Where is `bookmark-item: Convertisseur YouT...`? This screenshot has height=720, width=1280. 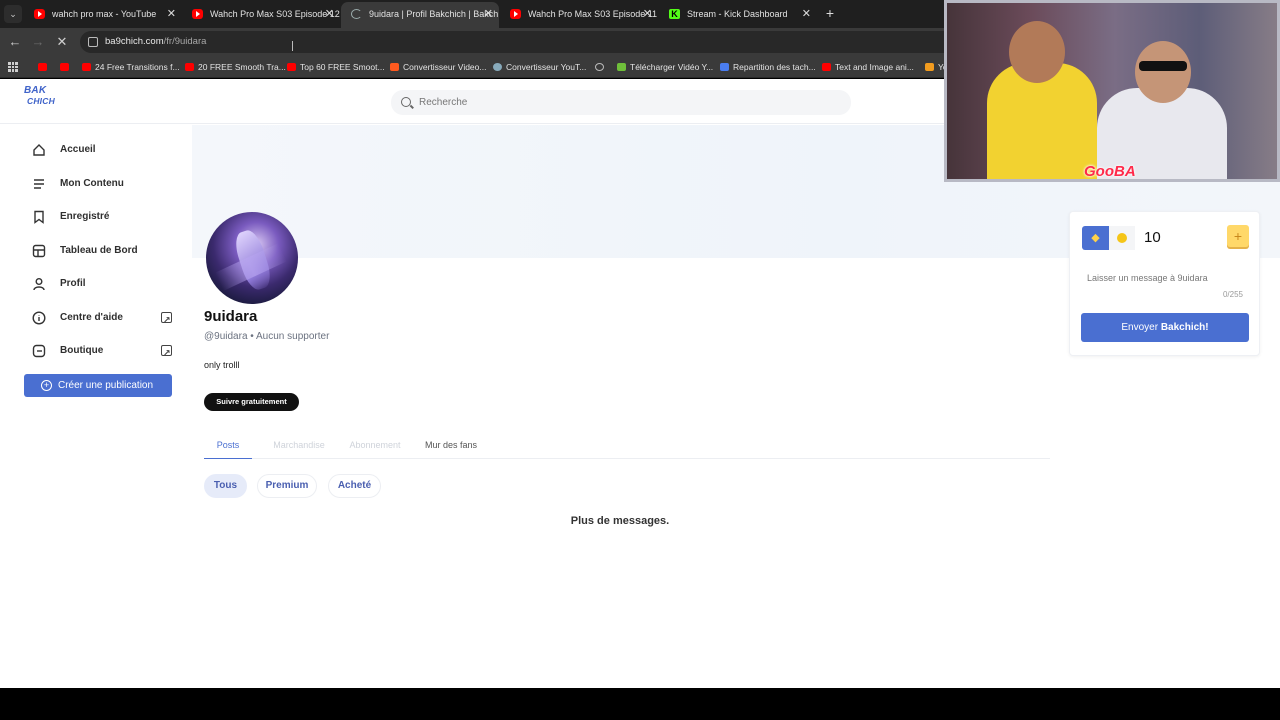
bookmark-item: Convertisseur YouT... is located at coordinates (539, 67).